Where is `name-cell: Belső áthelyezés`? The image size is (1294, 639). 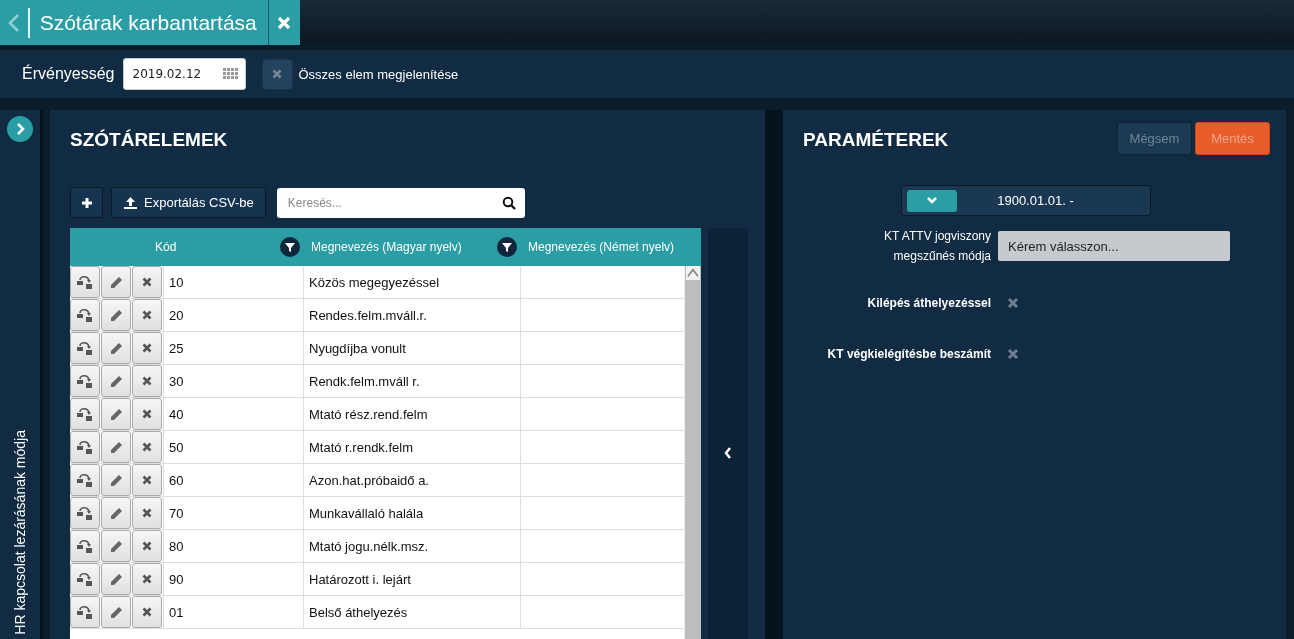 name-cell: Belső áthelyezés is located at coordinates (411, 612).